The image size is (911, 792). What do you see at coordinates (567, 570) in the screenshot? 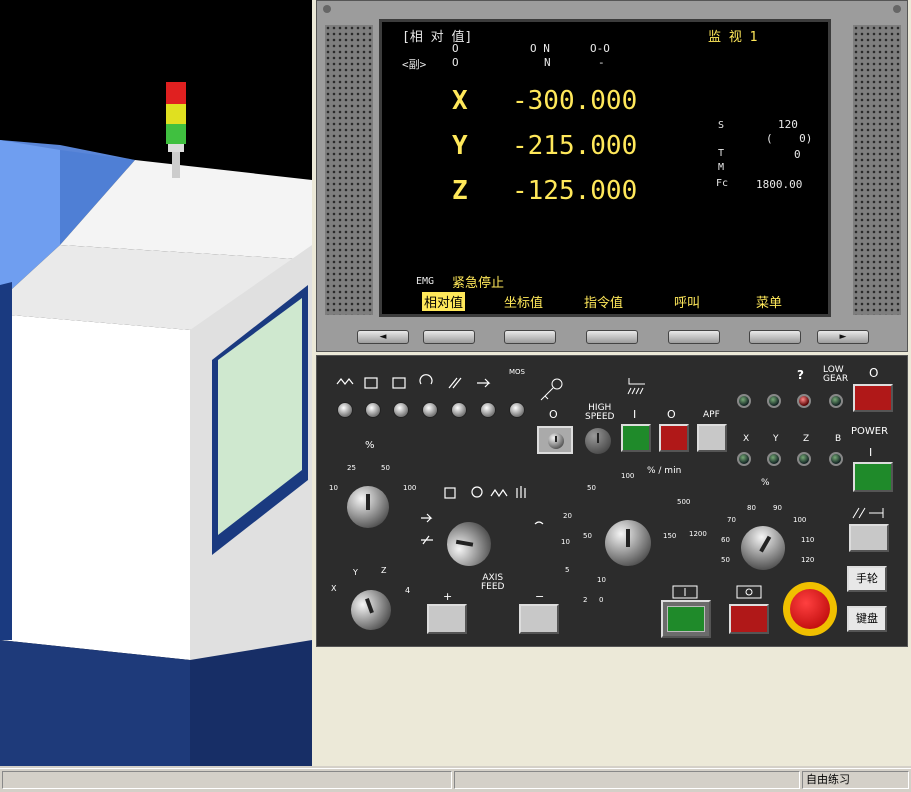
I see `spindle-tick-5: 5` at bounding box center [567, 570].